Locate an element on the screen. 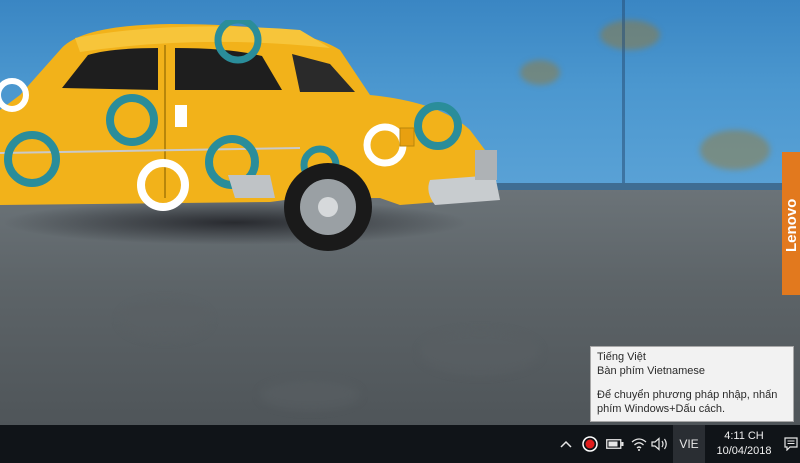  notification-icon is located at coordinates (791, 444).